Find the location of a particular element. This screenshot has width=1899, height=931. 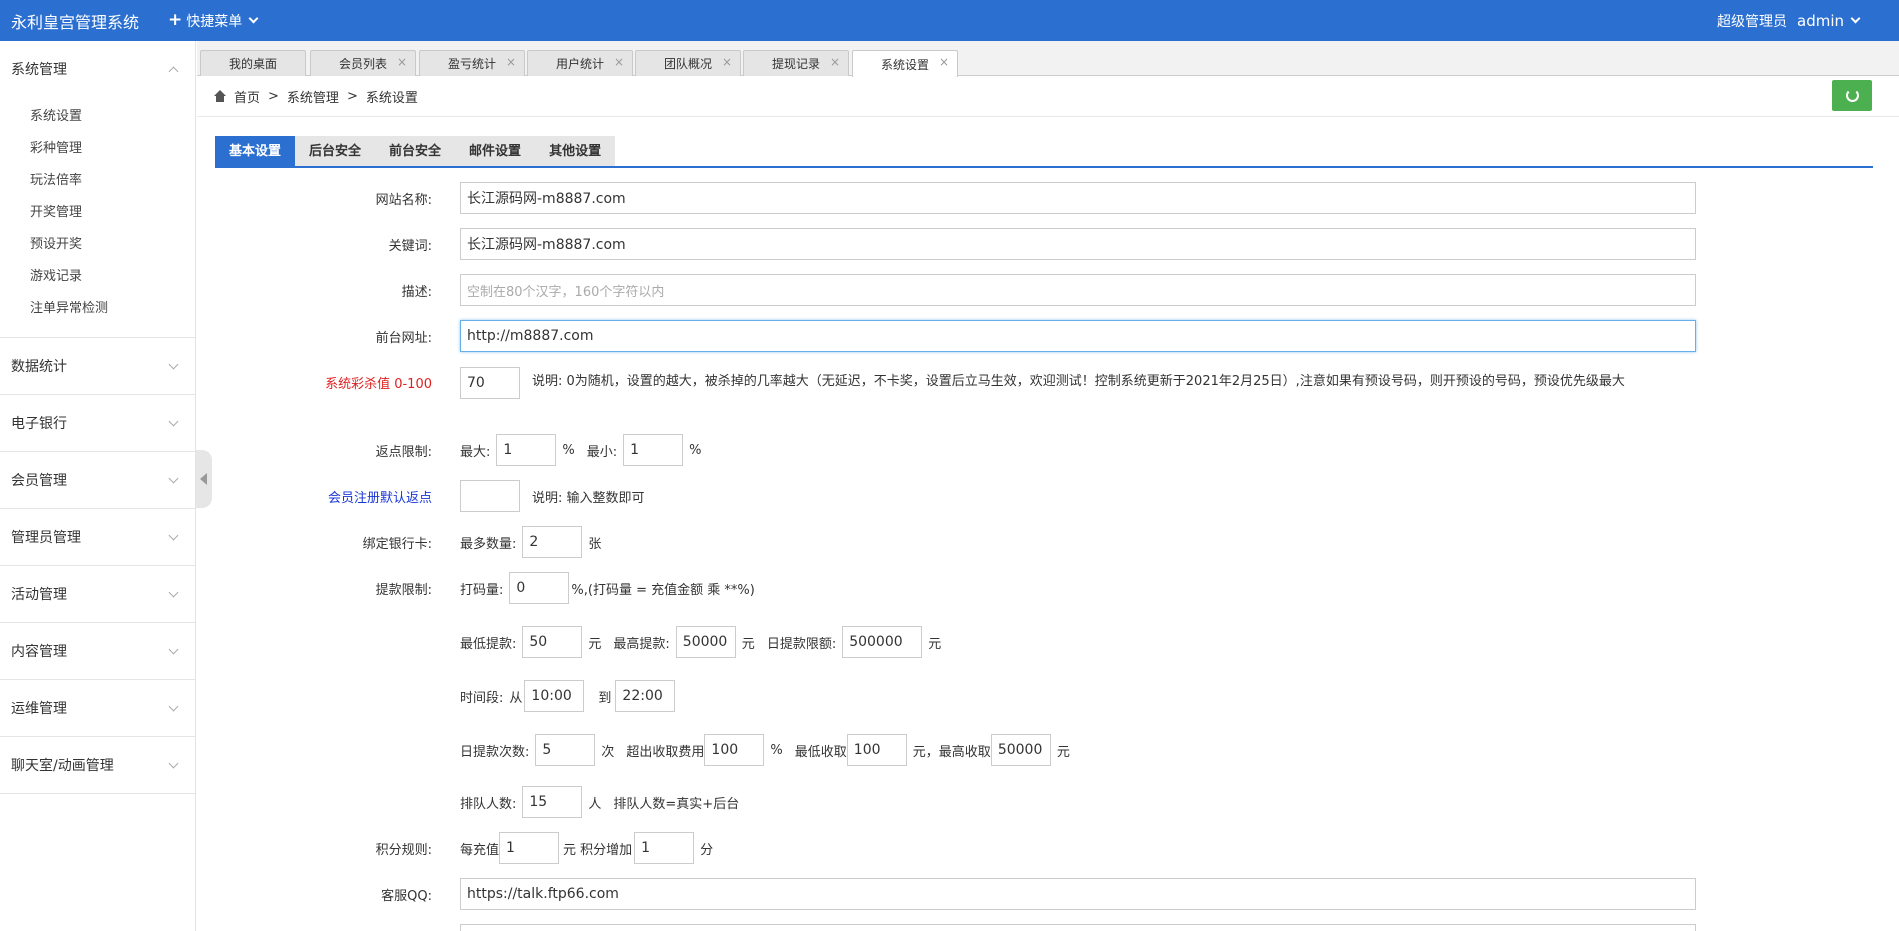

menu-head-admins: 管理员管理 is located at coordinates (97, 537).